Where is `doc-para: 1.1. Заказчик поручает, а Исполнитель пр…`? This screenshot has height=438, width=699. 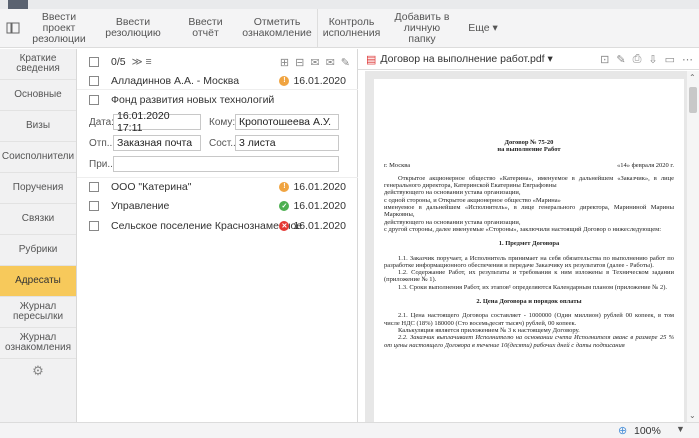 doc-para: 1.1. Заказчик поручает, а Исполнитель пр… is located at coordinates (529, 261).